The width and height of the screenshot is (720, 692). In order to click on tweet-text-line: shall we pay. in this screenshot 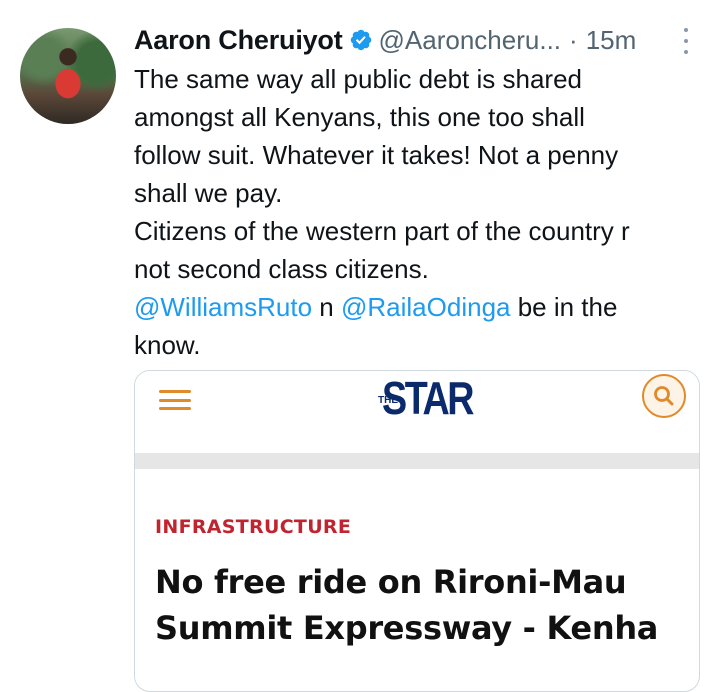, I will do `click(208, 193)`.